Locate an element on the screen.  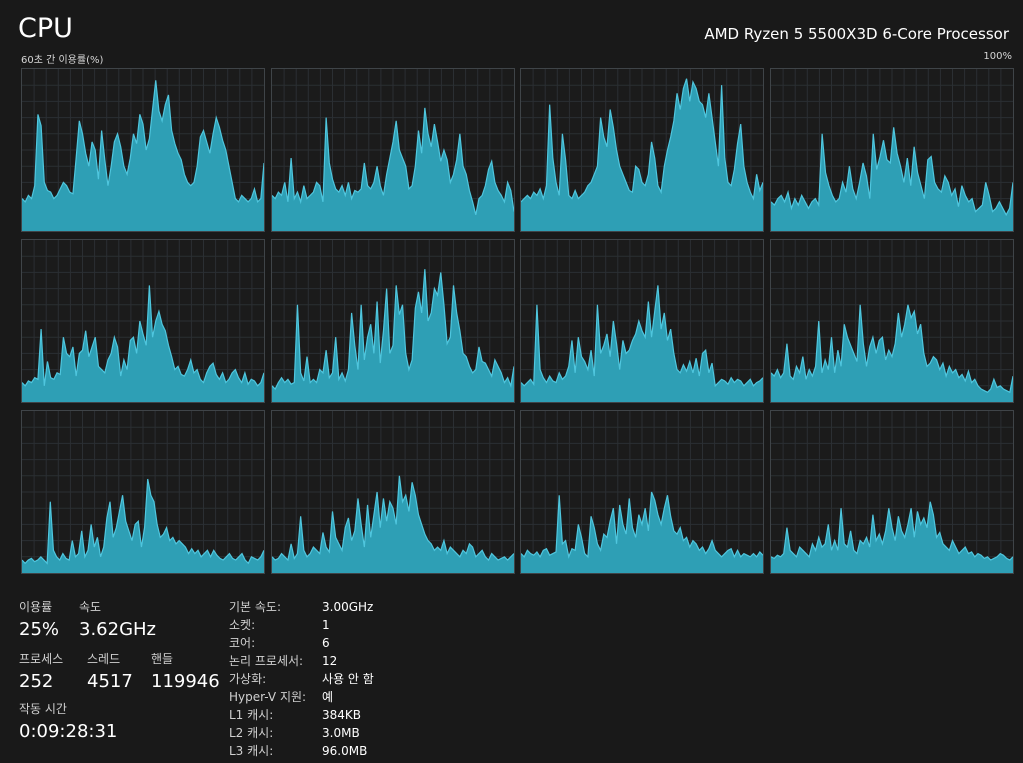
processes-value: 252 is located at coordinates (36, 681).